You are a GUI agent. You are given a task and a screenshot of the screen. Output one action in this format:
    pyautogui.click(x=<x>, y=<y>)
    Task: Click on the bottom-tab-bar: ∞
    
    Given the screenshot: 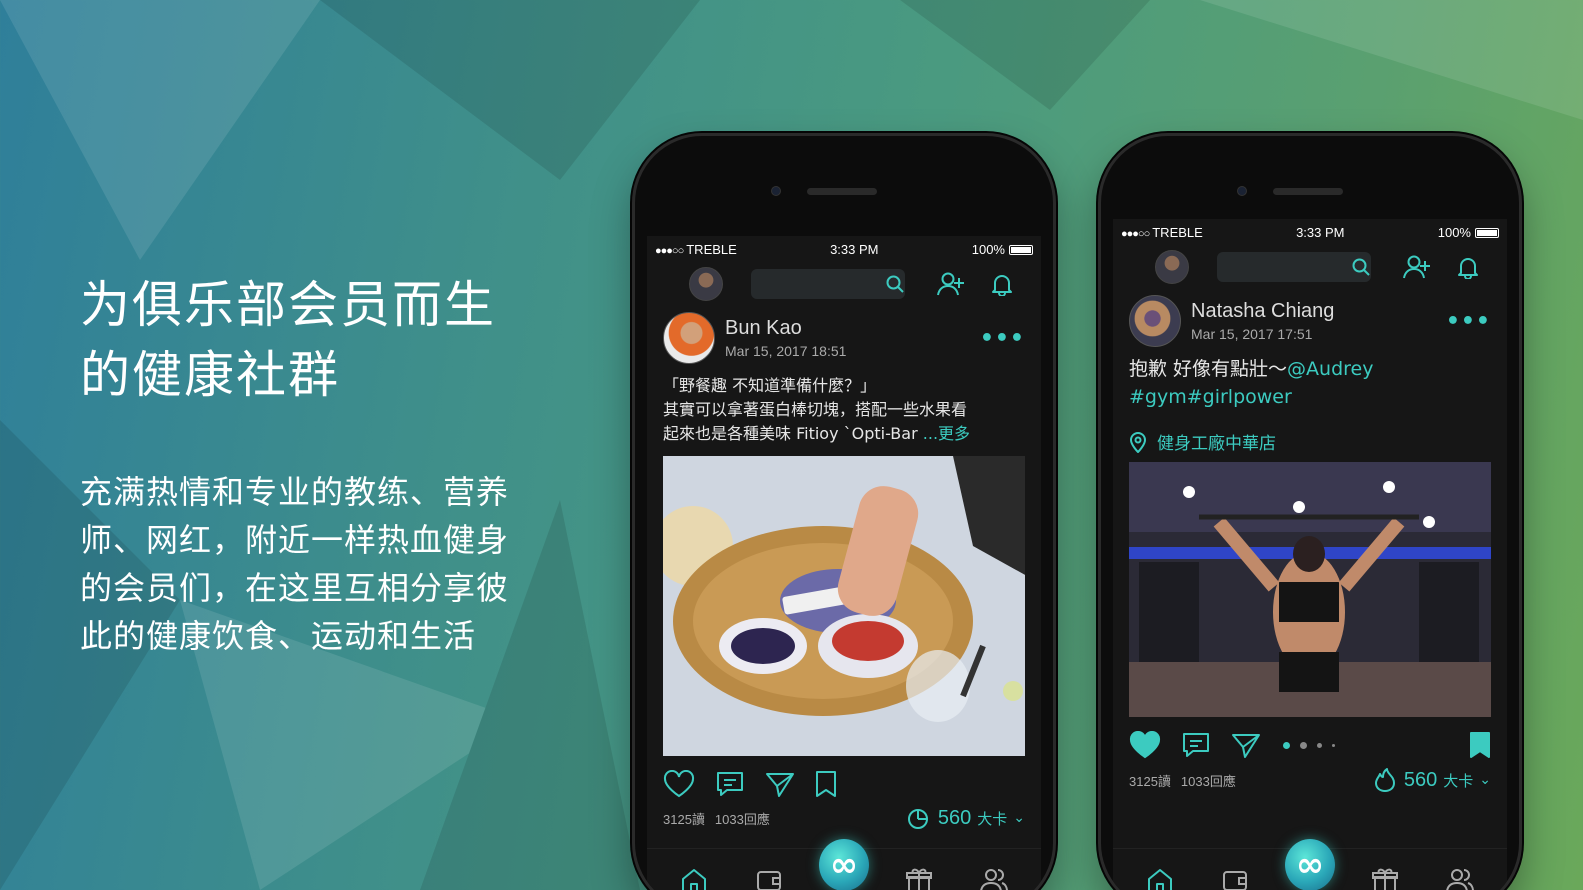 What is the action you would take?
    pyautogui.click(x=1310, y=864)
    